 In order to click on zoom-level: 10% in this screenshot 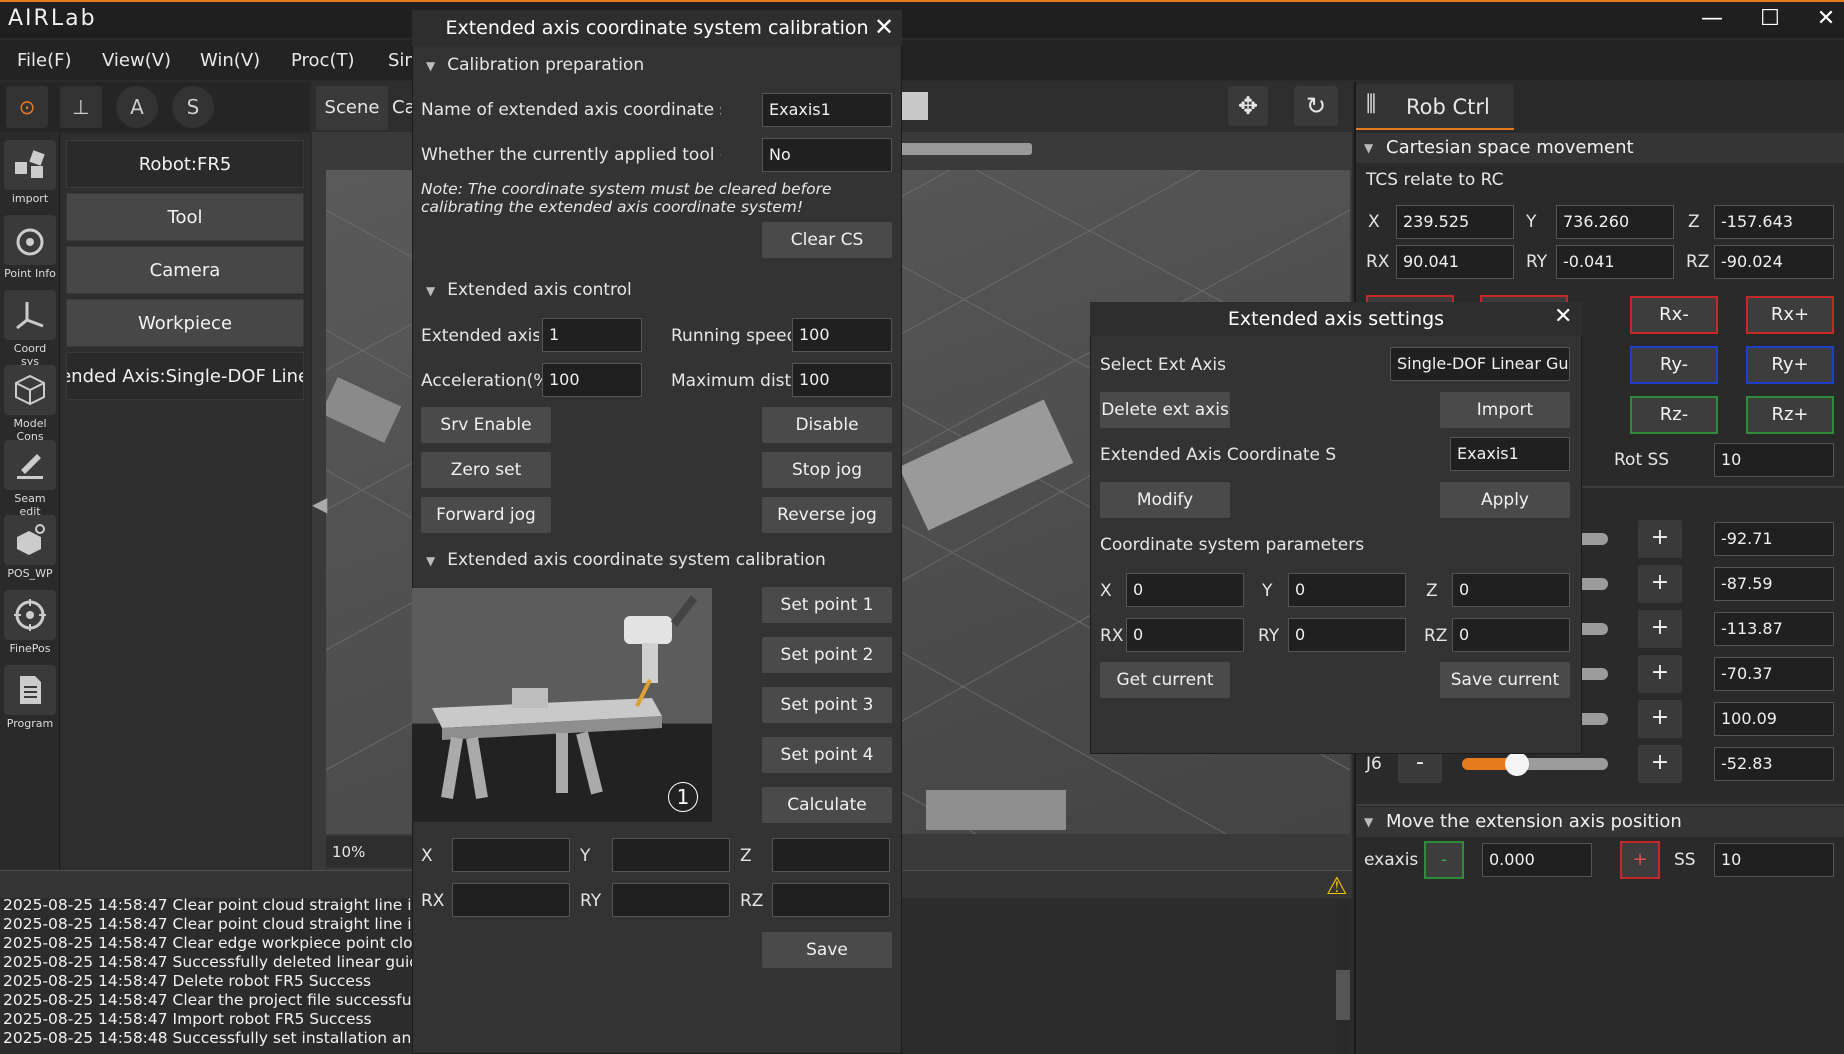, I will do `click(371, 852)`.